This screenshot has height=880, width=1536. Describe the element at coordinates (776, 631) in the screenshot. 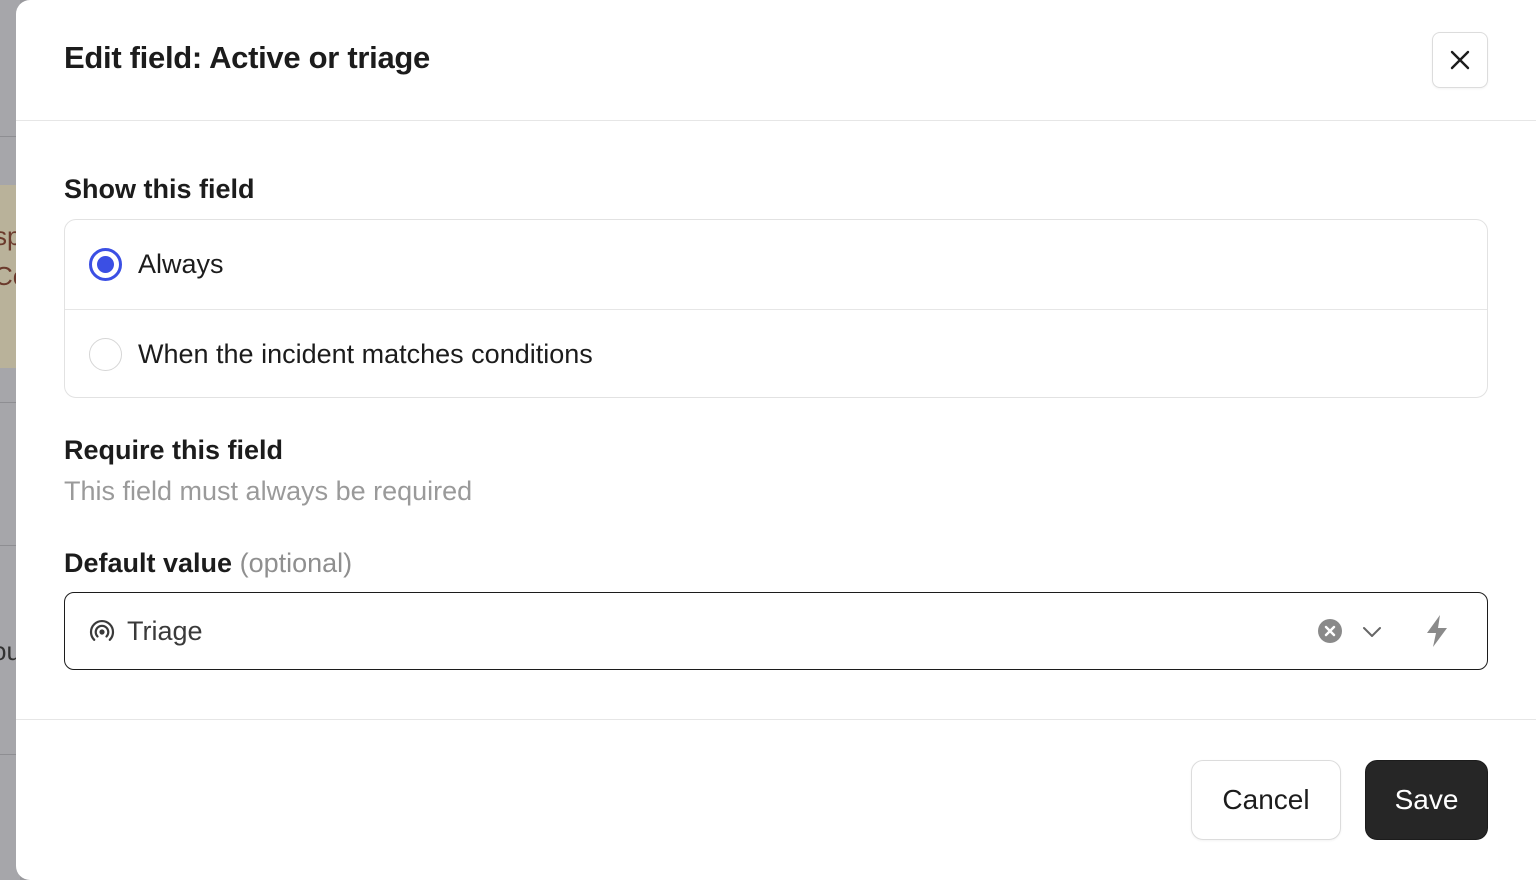

I see `default-value-select: Triage` at that location.